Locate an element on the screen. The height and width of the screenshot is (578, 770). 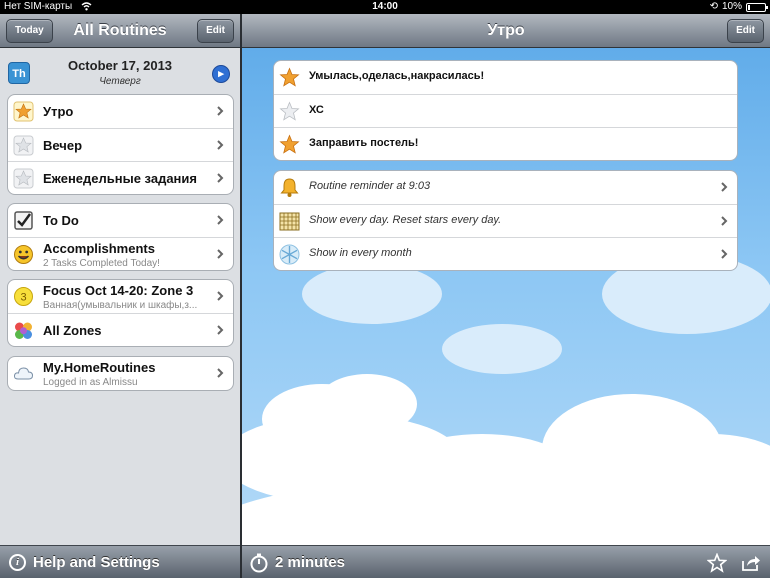
sidebar-item-weekly: Еженедельные задания is located at coordinates (120, 177).